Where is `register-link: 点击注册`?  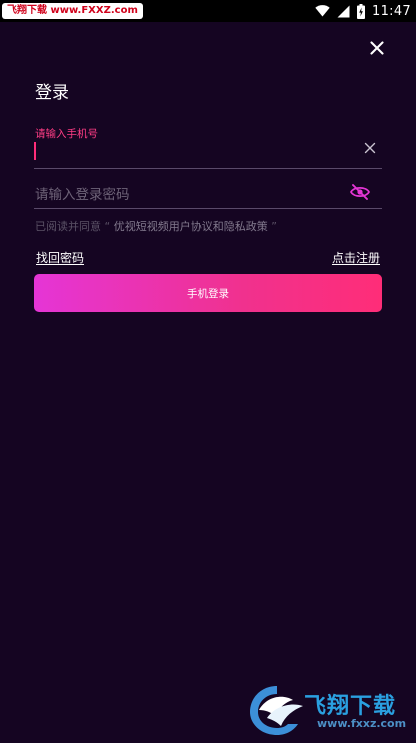
register-link: 点击注册 is located at coordinates (356, 257).